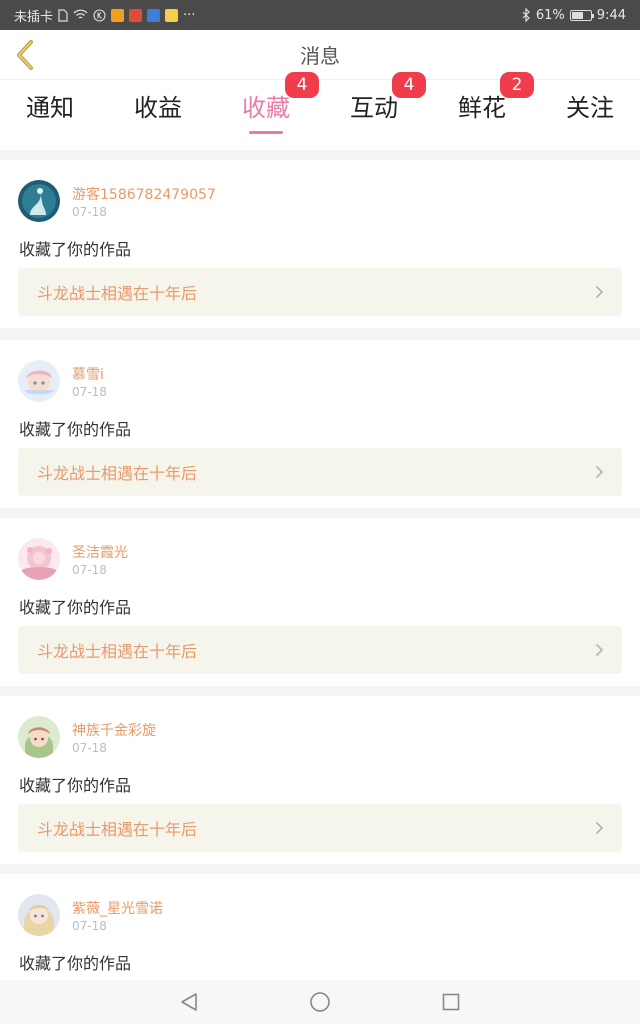 The width and height of the screenshot is (640, 1024). I want to click on overflow-indicator: ···, so click(189, 15).